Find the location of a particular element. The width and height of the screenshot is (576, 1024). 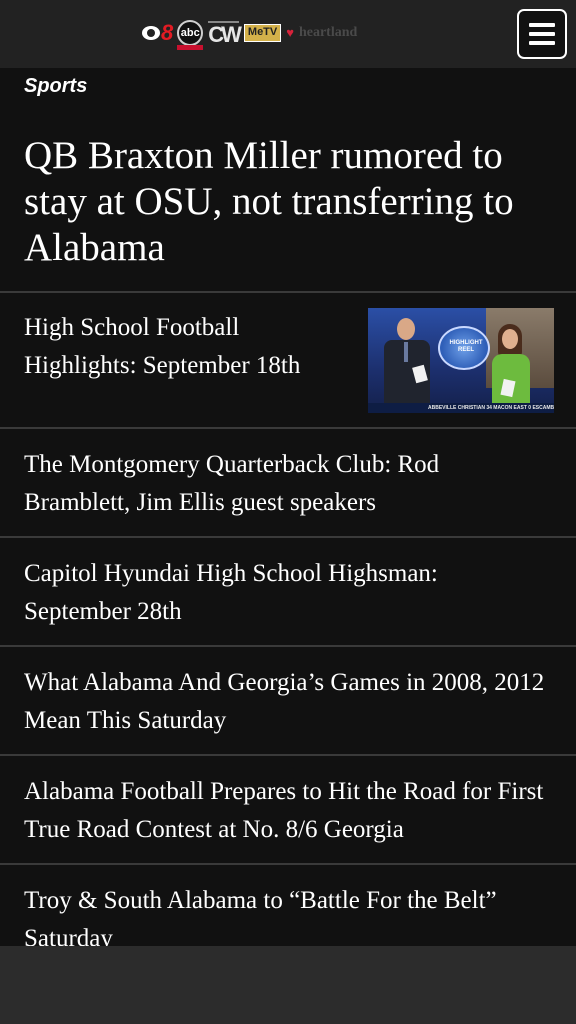

heartland-logo: heartland is located at coordinates (328, 32).